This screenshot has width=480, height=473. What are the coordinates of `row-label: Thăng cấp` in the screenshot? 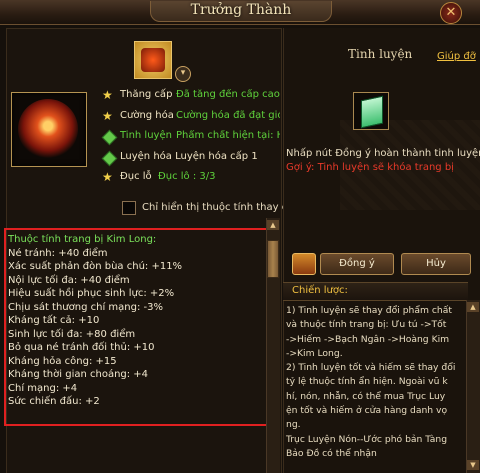 It's located at (146, 94).